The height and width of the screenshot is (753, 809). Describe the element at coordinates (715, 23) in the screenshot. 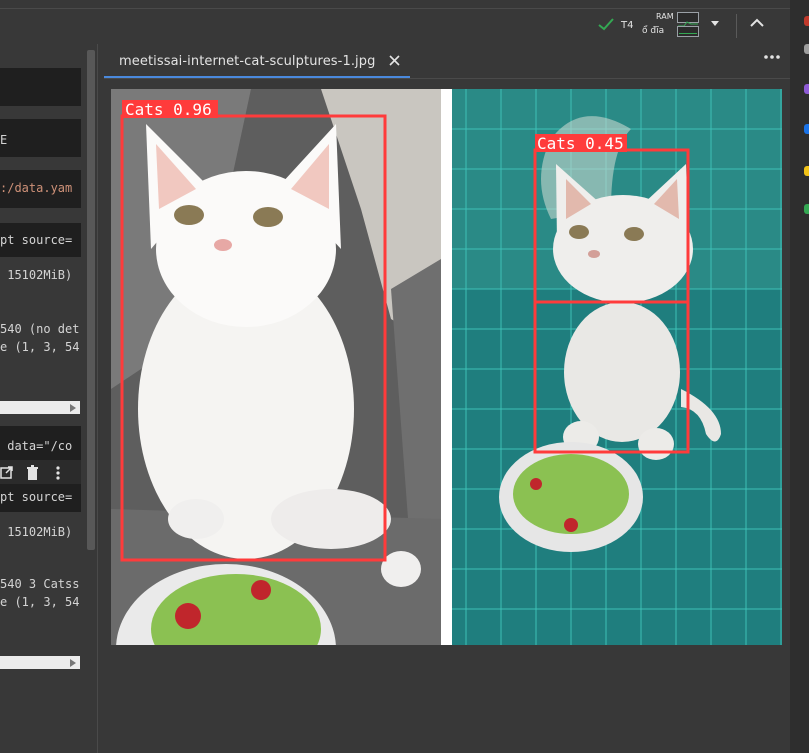

I see `chevron-down-icon` at that location.